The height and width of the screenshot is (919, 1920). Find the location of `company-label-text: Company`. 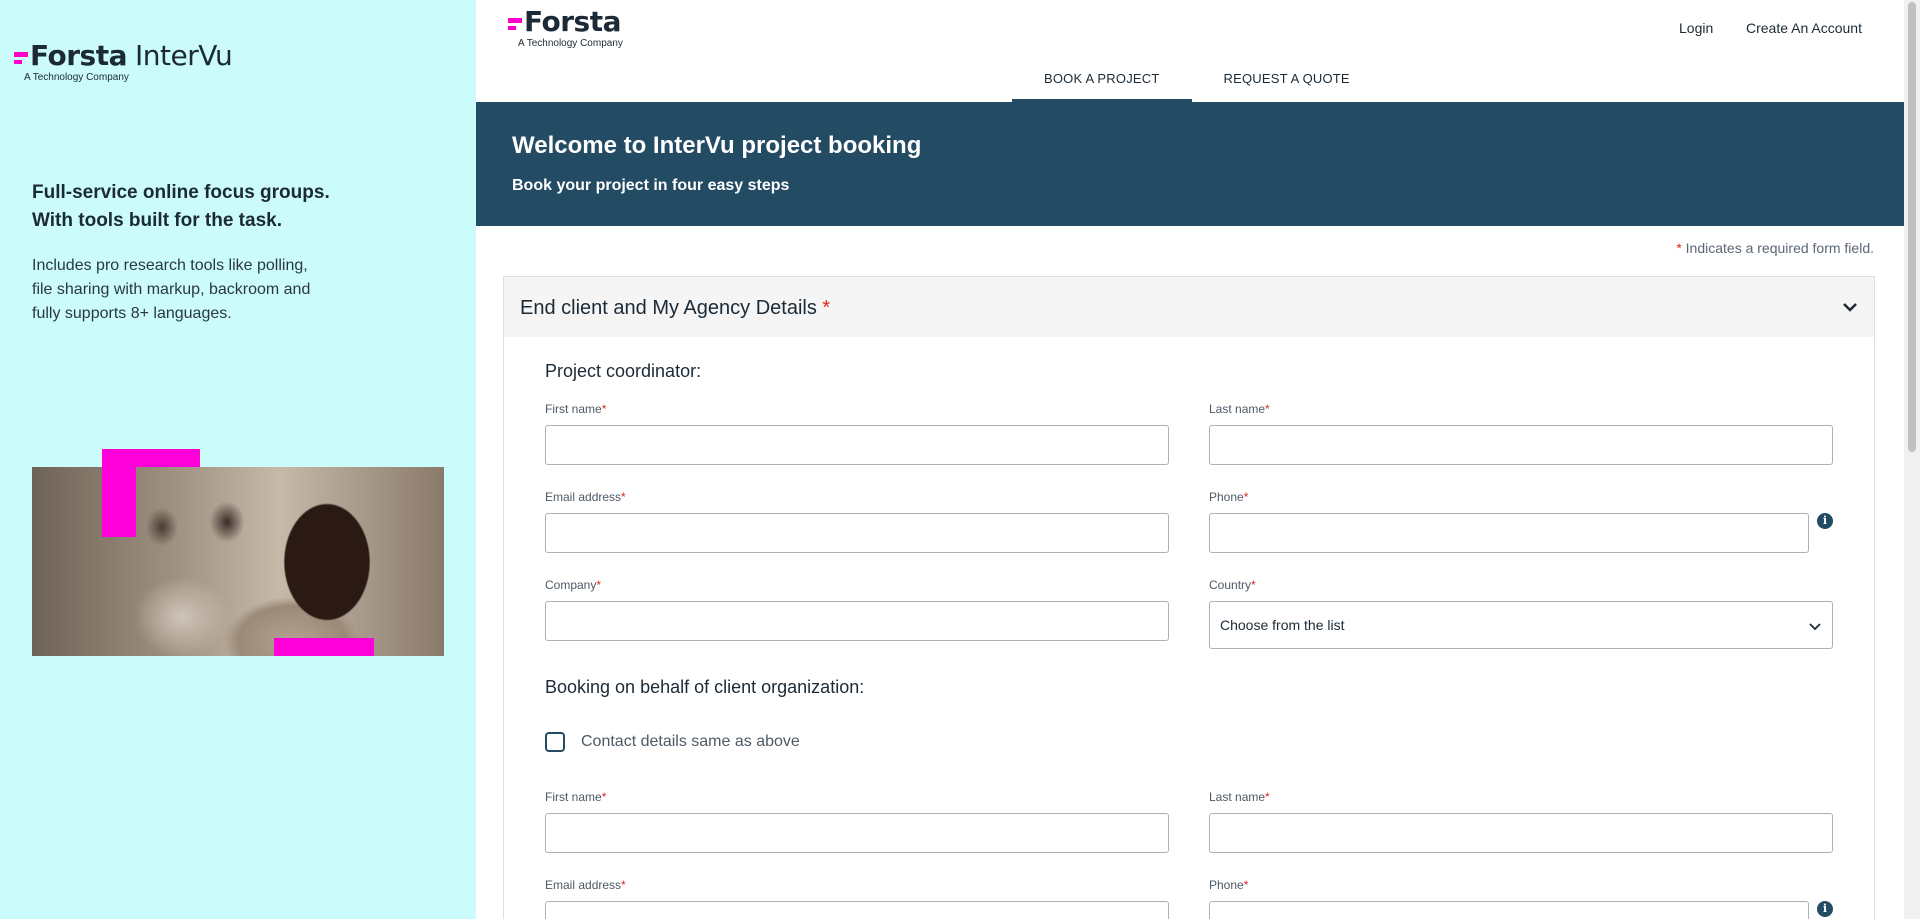

company-label-text: Company is located at coordinates (571, 585).